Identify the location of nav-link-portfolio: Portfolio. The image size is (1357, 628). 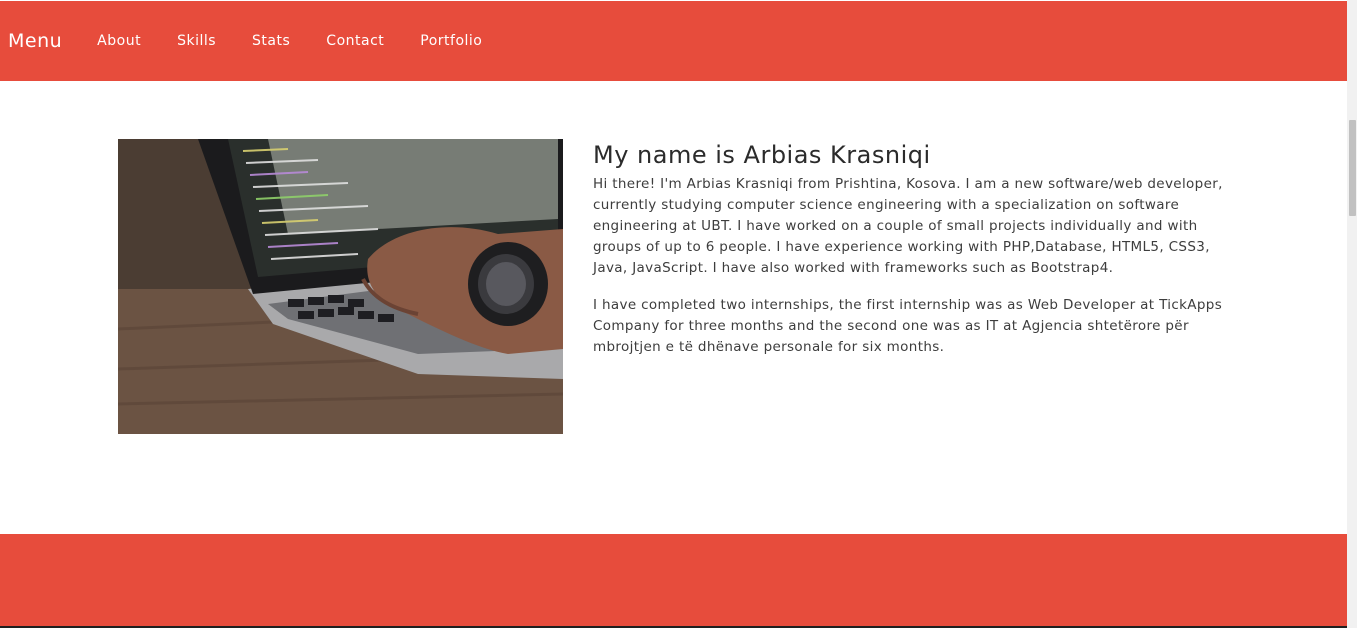
(451, 41).